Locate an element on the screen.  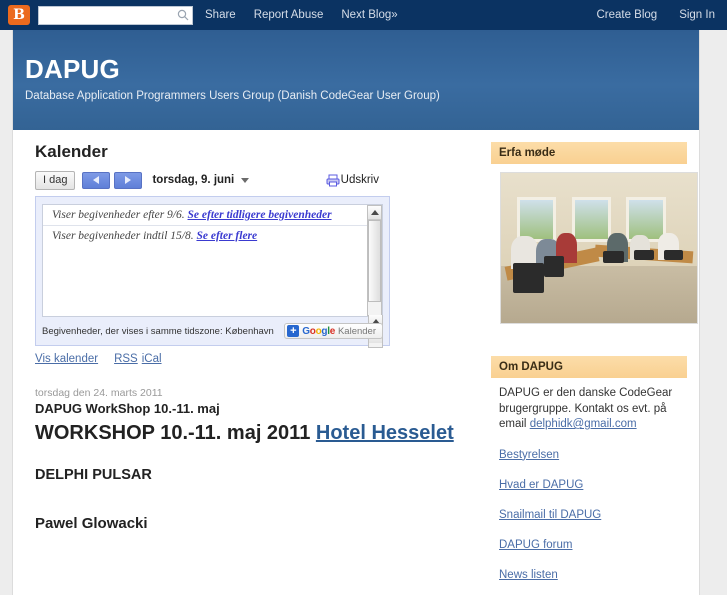
calendar-links: Vis kalender RSS iCal is located at coordinates (255, 359).